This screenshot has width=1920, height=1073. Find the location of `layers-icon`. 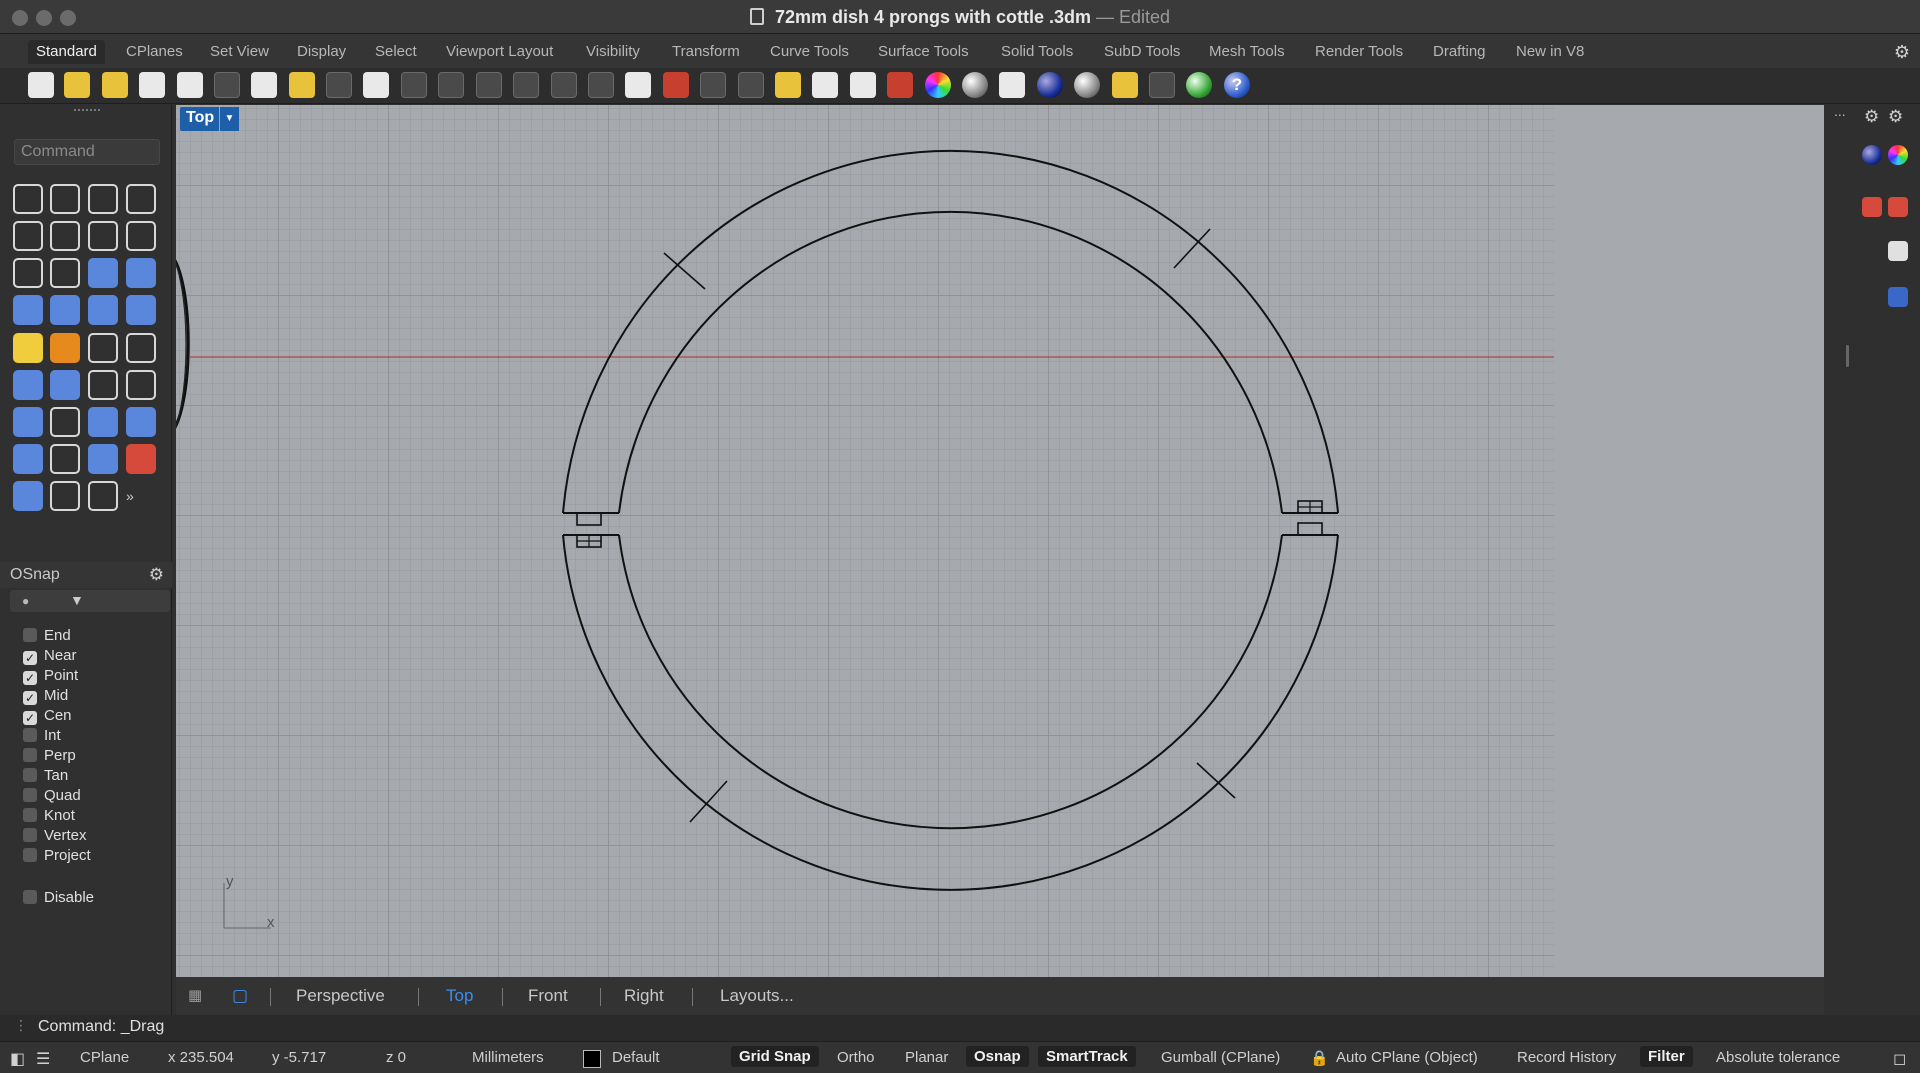

layers-icon is located at coordinates (1898, 207).